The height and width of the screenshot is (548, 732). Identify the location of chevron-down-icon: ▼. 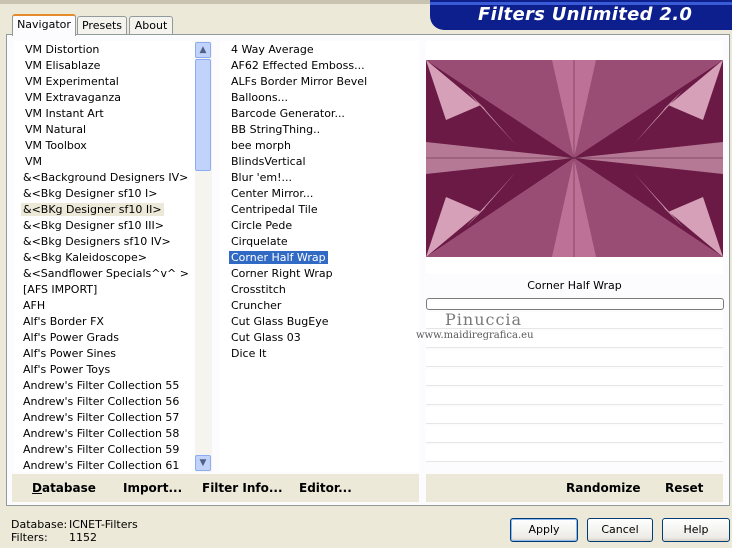
(203, 463).